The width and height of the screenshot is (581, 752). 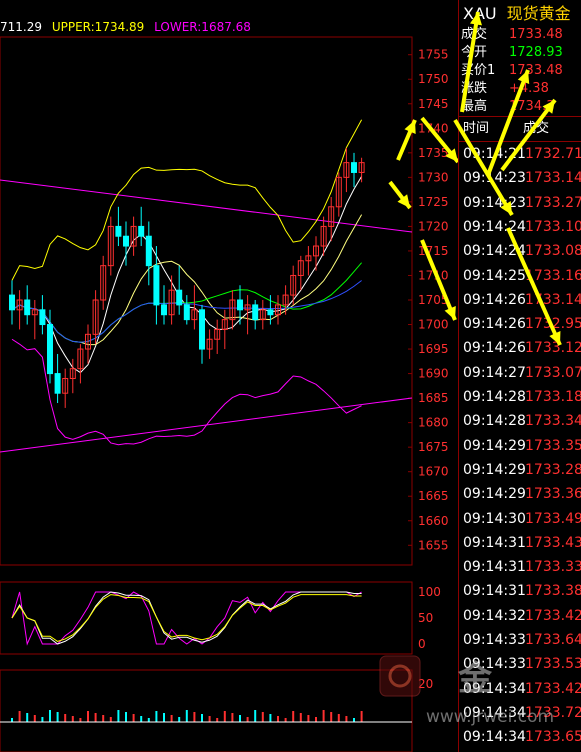 I want to click on quote-row: 成交 1733.48, so click(x=520, y=35).